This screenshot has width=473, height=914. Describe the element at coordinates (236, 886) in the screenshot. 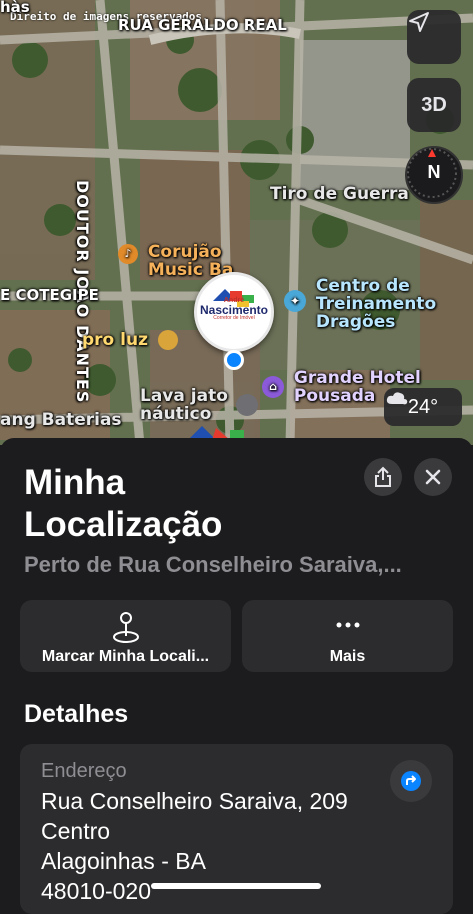

I see `home-indicator` at that location.